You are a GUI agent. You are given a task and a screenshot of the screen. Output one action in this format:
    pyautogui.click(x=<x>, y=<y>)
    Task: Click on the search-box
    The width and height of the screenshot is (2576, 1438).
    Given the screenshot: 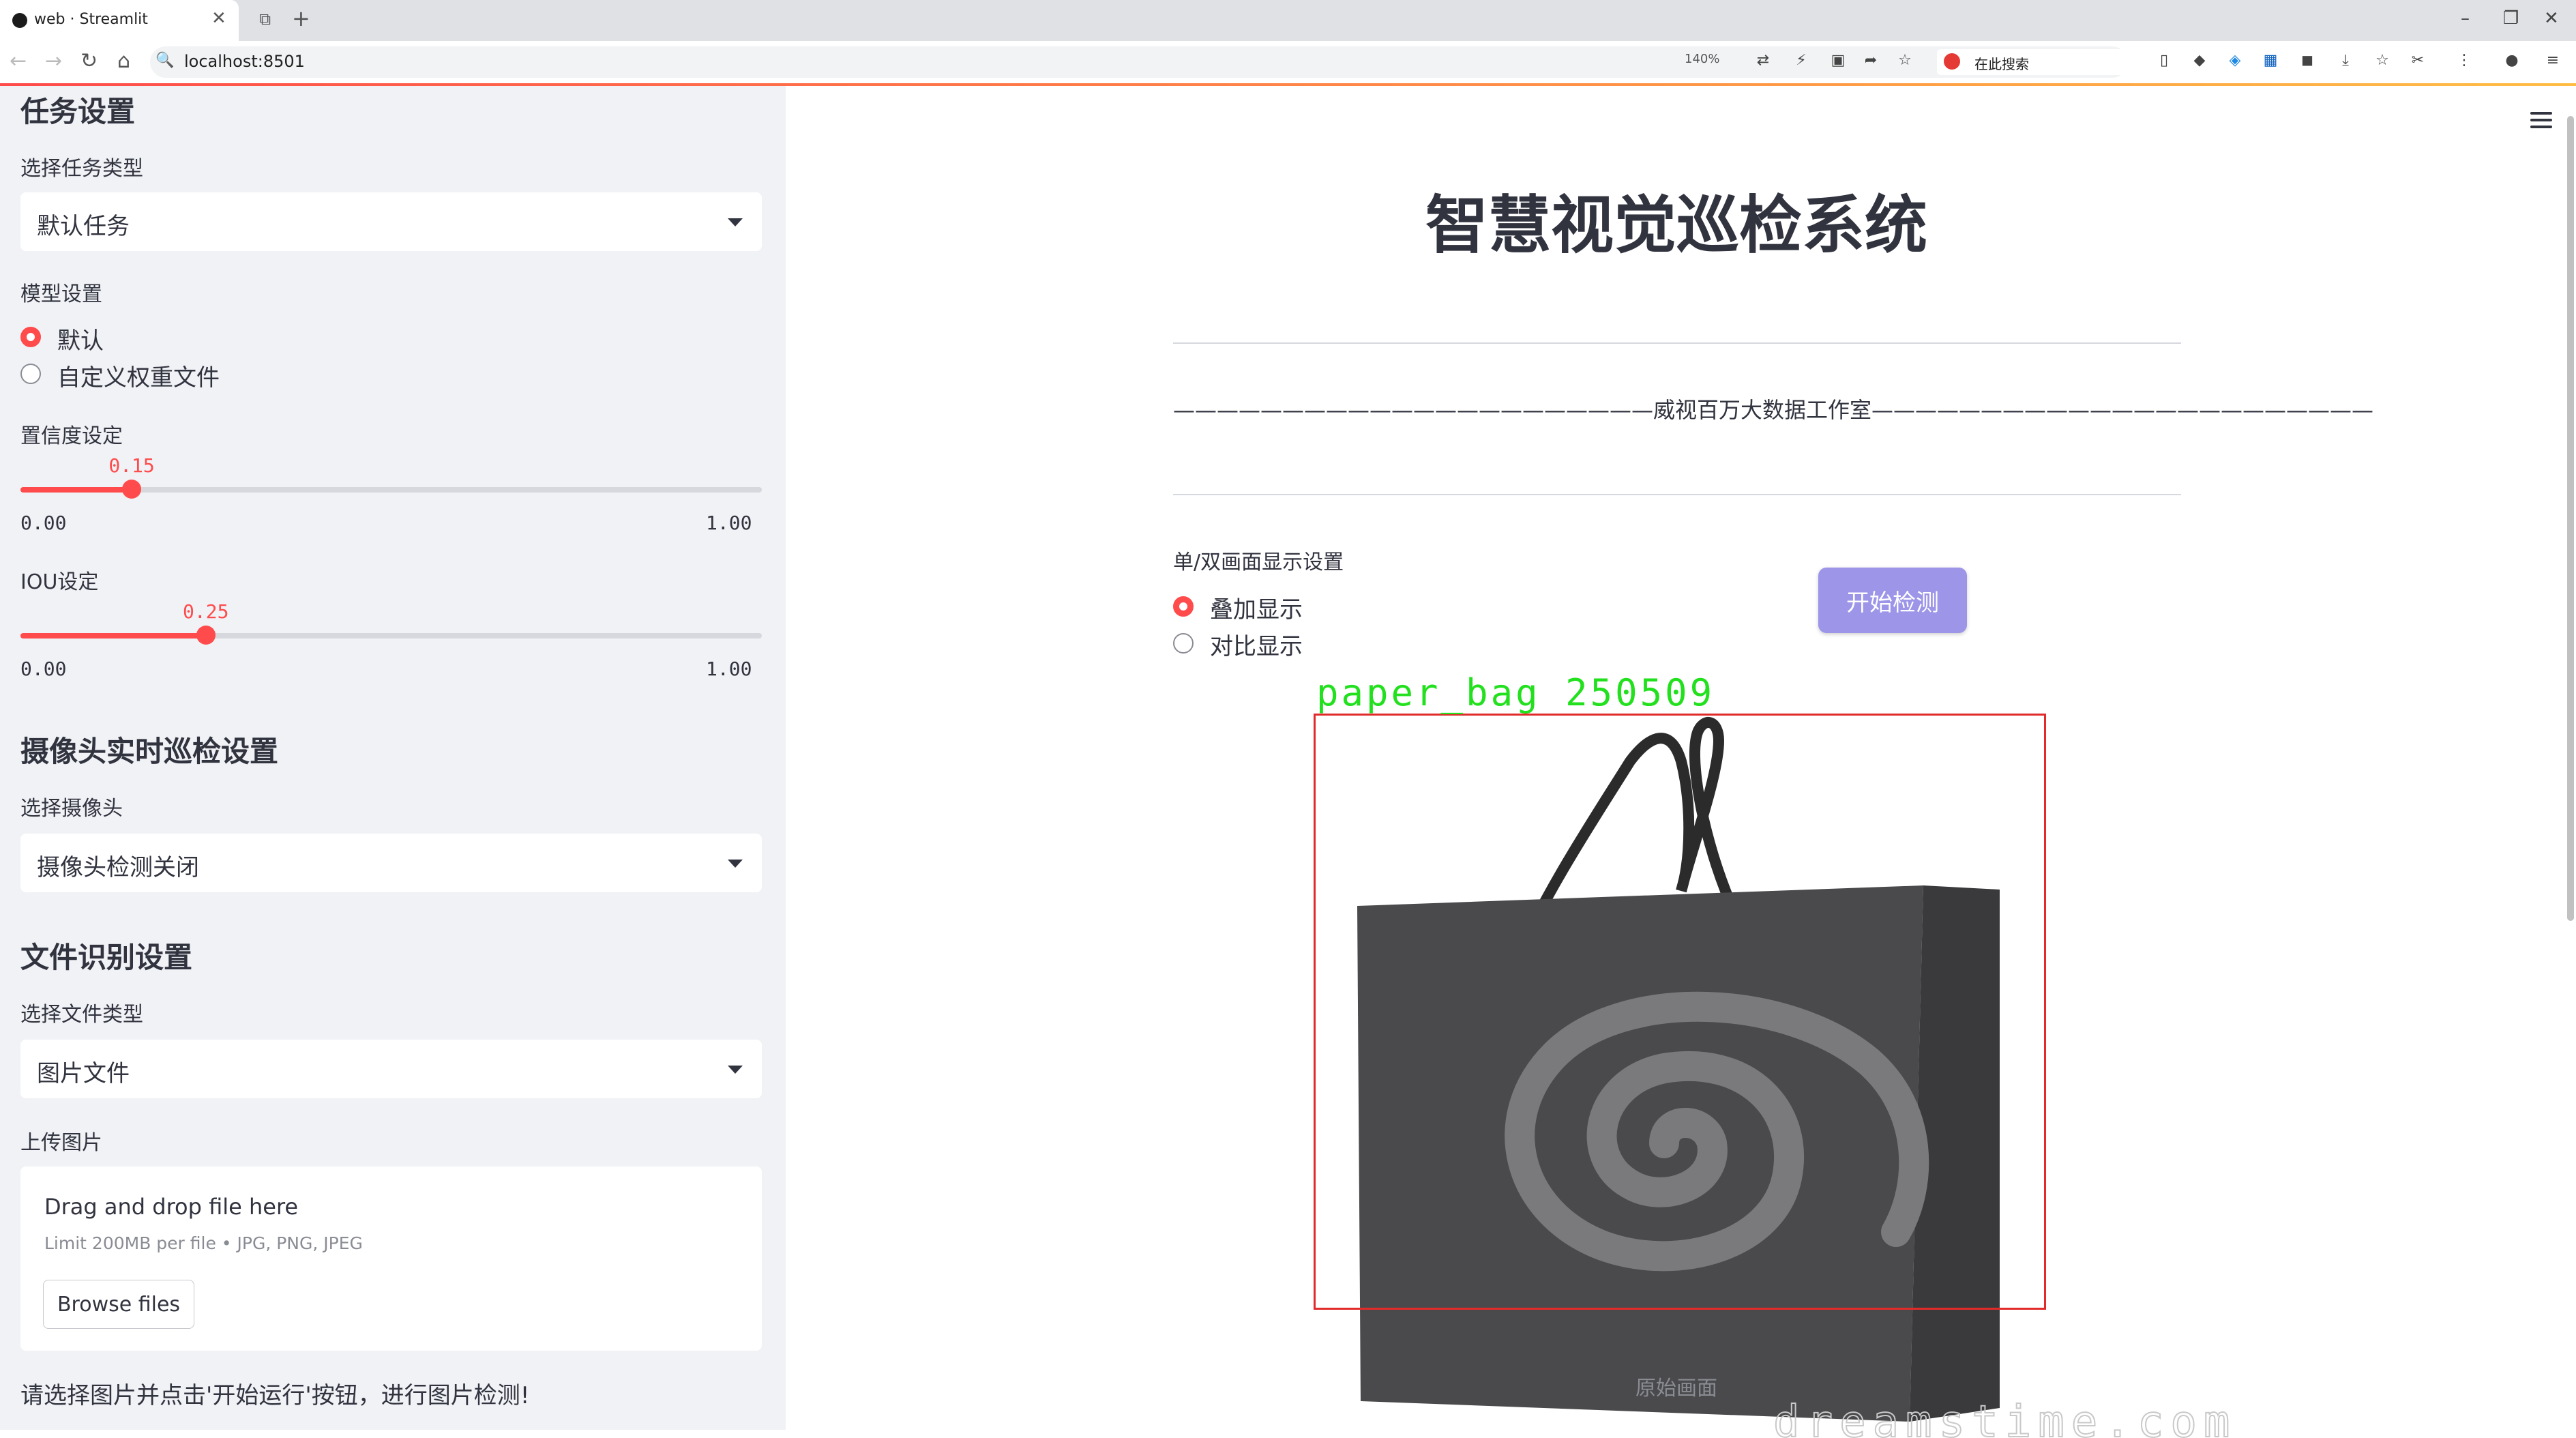 What is the action you would take?
    pyautogui.click(x=2037, y=62)
    